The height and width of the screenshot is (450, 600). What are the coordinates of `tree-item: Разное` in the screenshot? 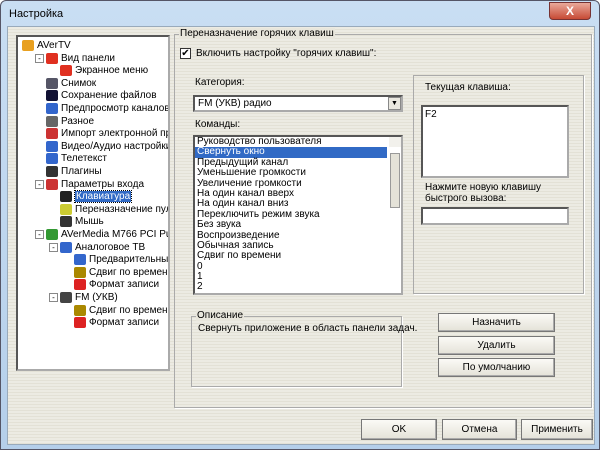 It's located at (70, 121).